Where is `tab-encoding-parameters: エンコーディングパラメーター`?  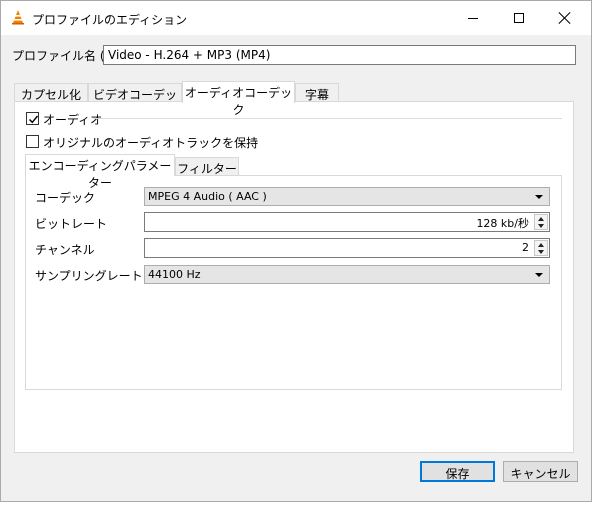
tab-encoding-parameters: エンコーディングパラメーター is located at coordinates (100, 172).